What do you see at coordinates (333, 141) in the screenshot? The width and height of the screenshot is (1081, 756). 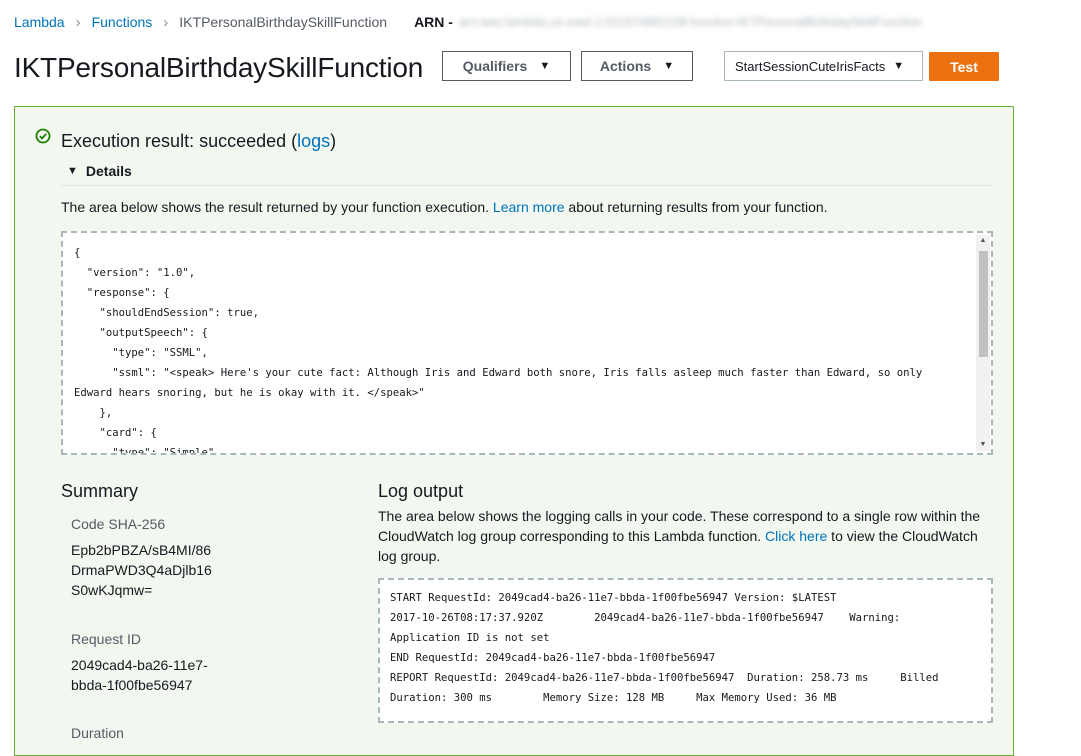 I see `result-title-suffix: )` at bounding box center [333, 141].